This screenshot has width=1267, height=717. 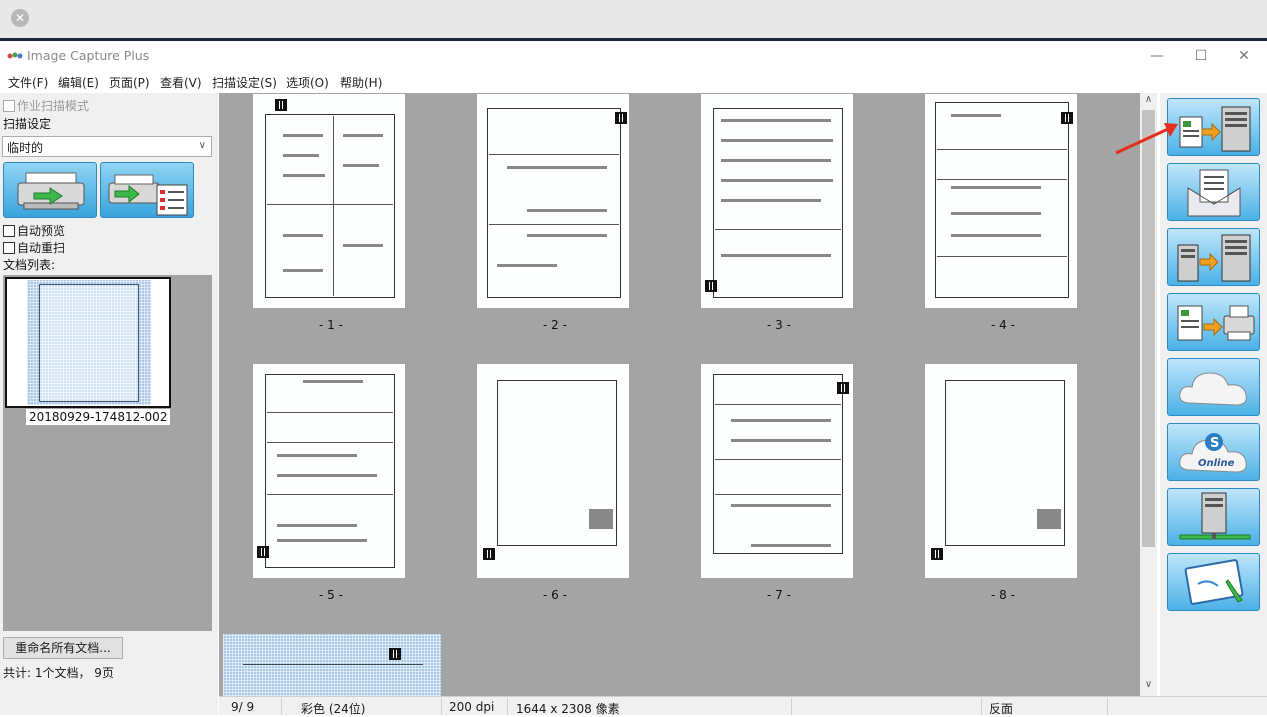 What do you see at coordinates (1003, 325) in the screenshot?
I see `page-label-4: - 4 -` at bounding box center [1003, 325].